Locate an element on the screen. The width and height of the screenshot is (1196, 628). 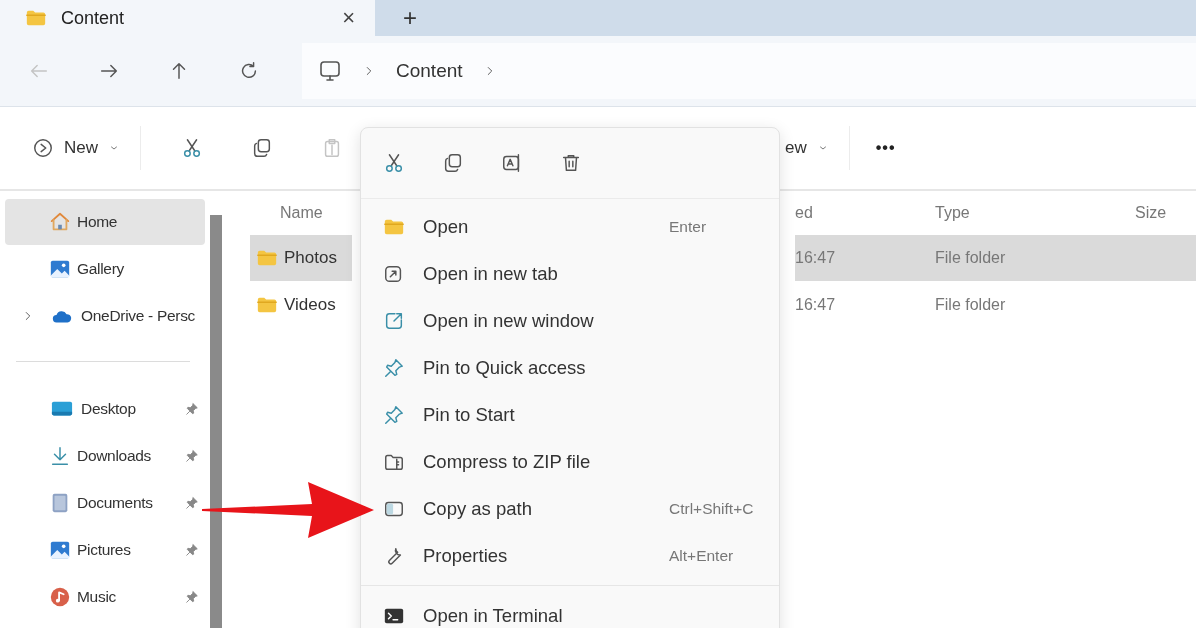
sidebar-item: Pictures is located at coordinates (105, 550).